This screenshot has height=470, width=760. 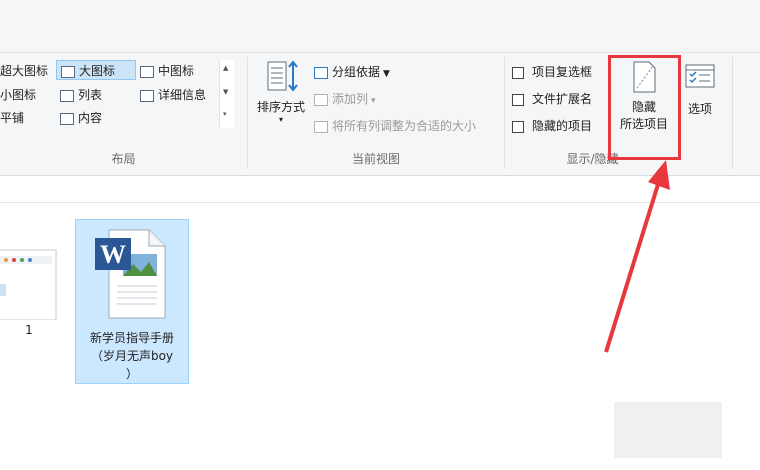 What do you see at coordinates (637, 256) in the screenshot?
I see `annotation-arrow-icon` at bounding box center [637, 256].